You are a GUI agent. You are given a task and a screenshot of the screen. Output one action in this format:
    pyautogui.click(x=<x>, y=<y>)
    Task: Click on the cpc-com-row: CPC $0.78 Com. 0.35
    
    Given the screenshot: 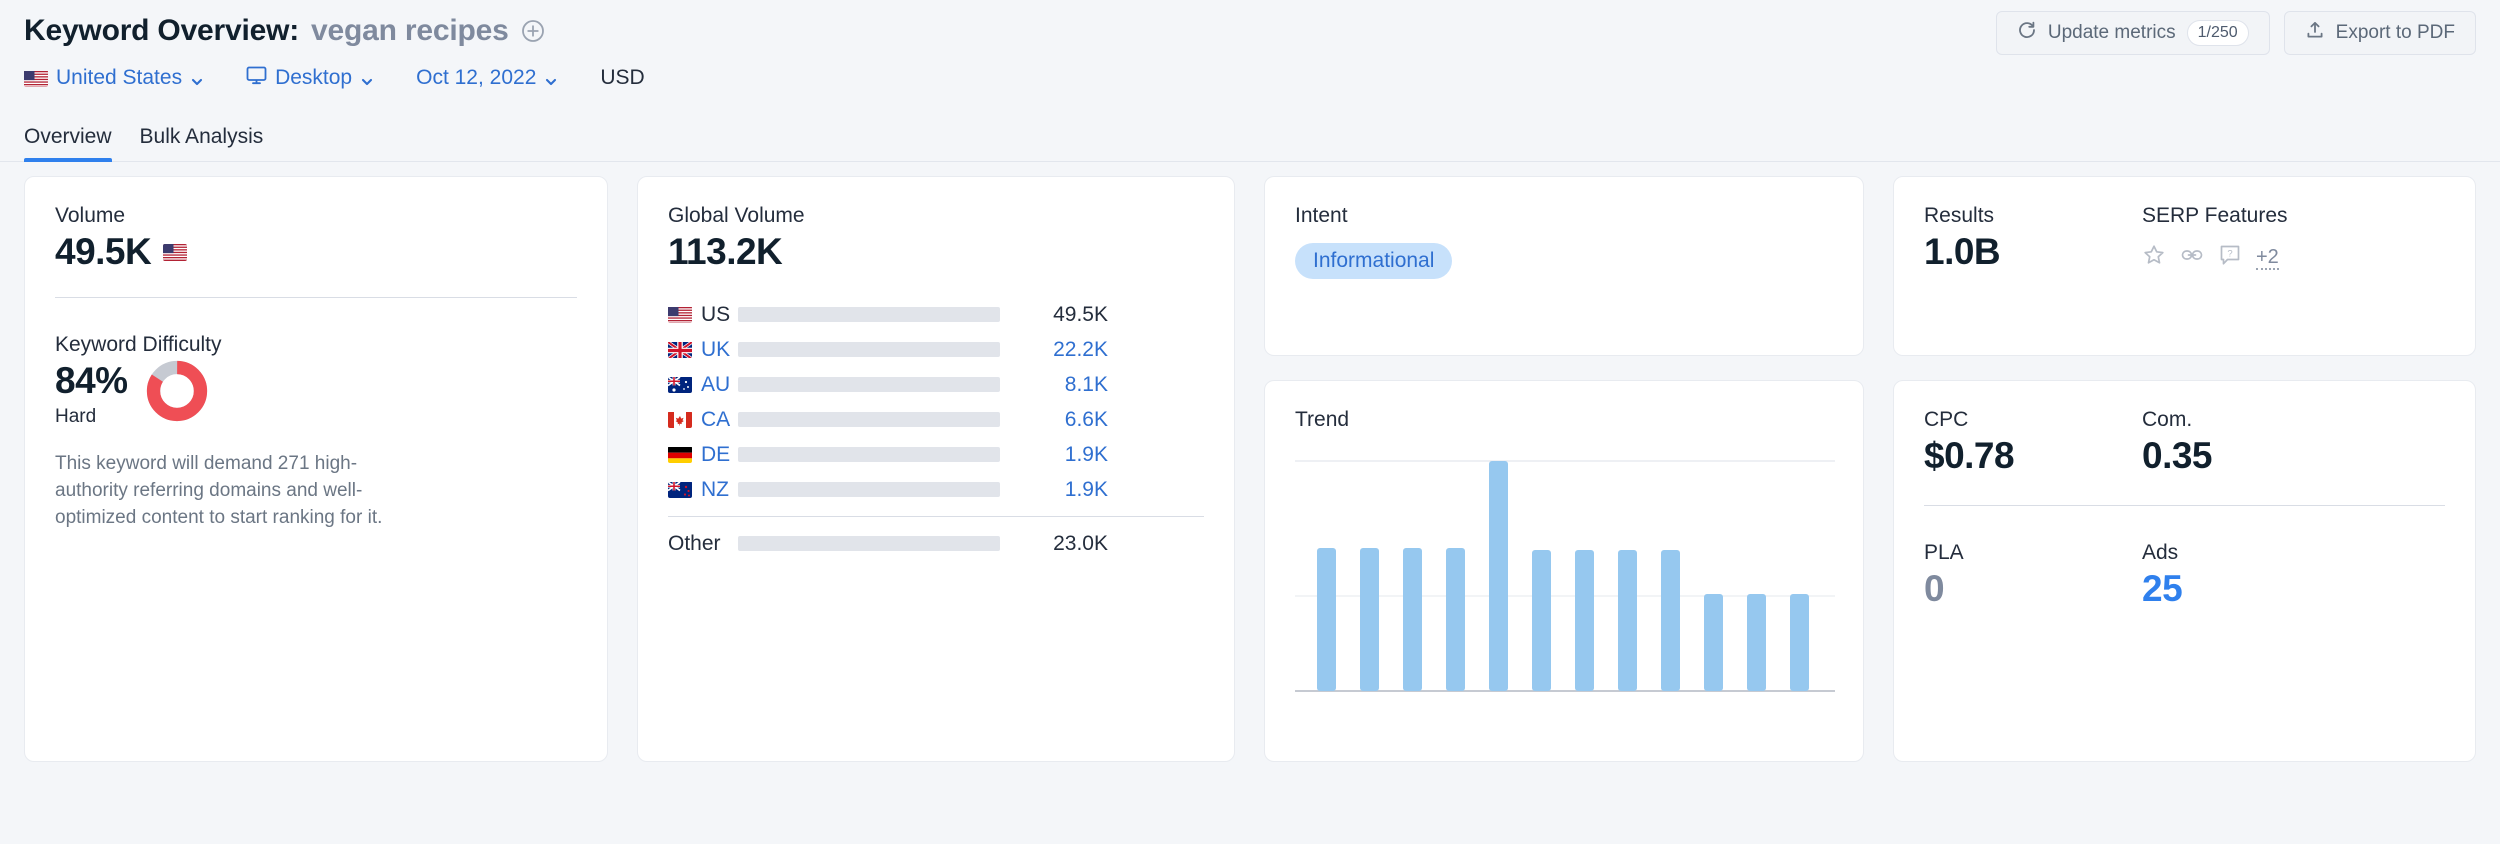 What is the action you would take?
    pyautogui.click(x=2184, y=443)
    